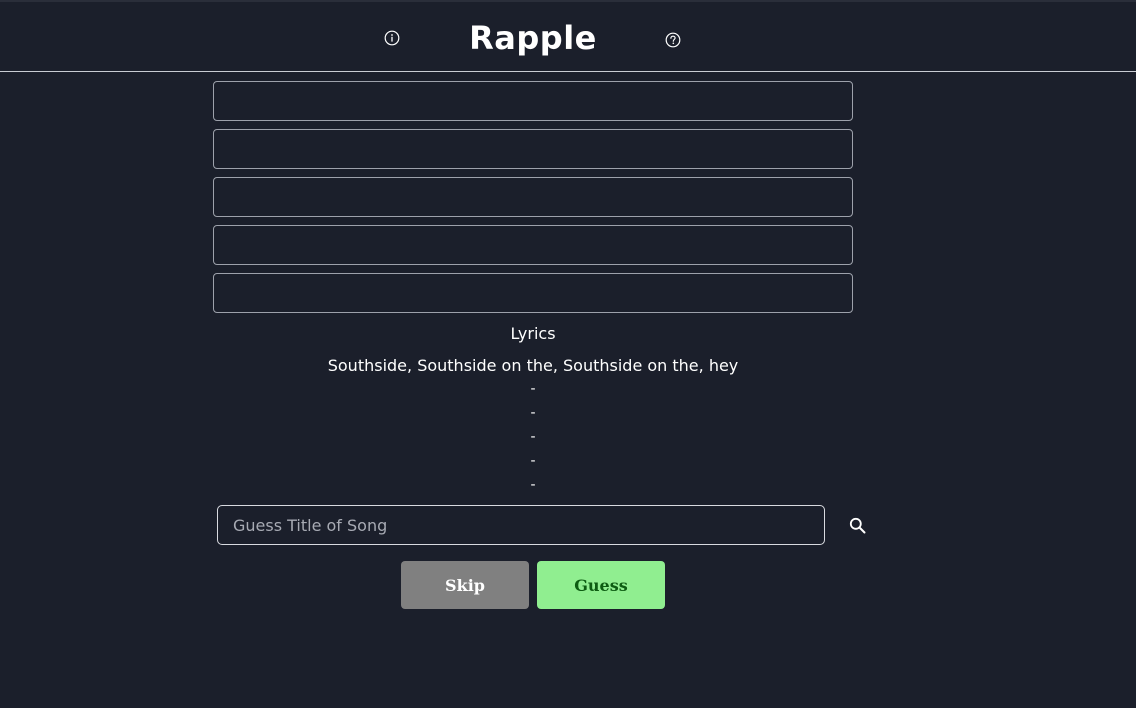 The width and height of the screenshot is (1136, 708). I want to click on skip-button: Skip, so click(465, 585).